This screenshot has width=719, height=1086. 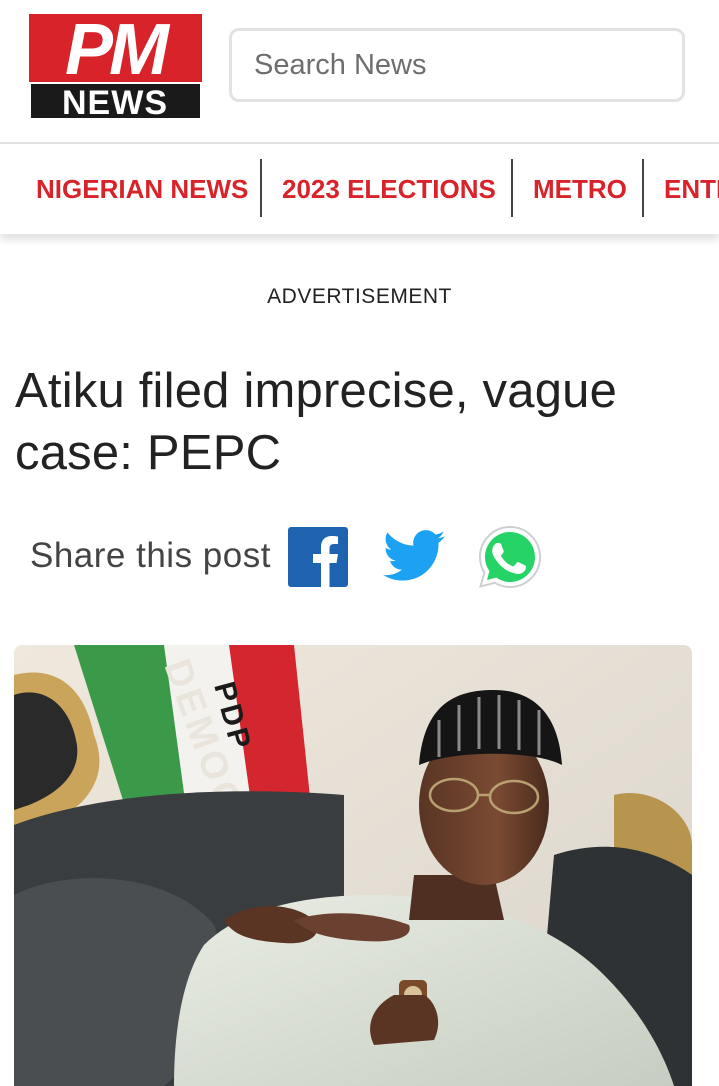 I want to click on whatsapp-icon, so click(x=510, y=557).